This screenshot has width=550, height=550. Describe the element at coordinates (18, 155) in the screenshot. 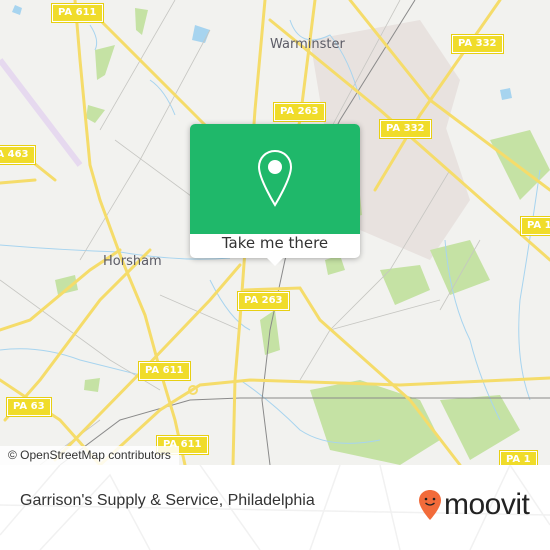

I see `route-shield: PA 463` at that location.